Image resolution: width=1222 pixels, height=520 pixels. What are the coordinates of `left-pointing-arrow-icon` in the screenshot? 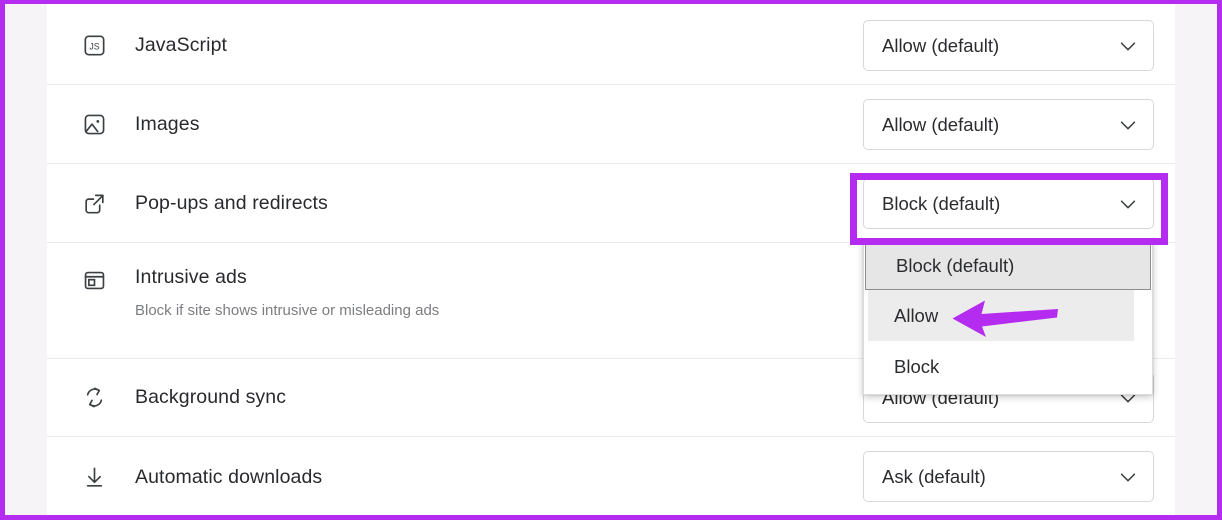 It's located at (1005, 318).